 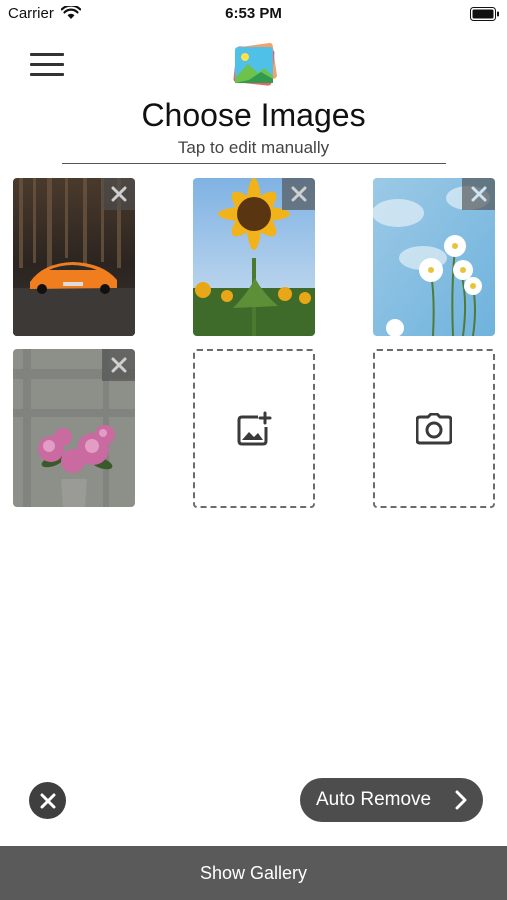 I want to click on image-tile-white-flowers, so click(x=434, y=257).